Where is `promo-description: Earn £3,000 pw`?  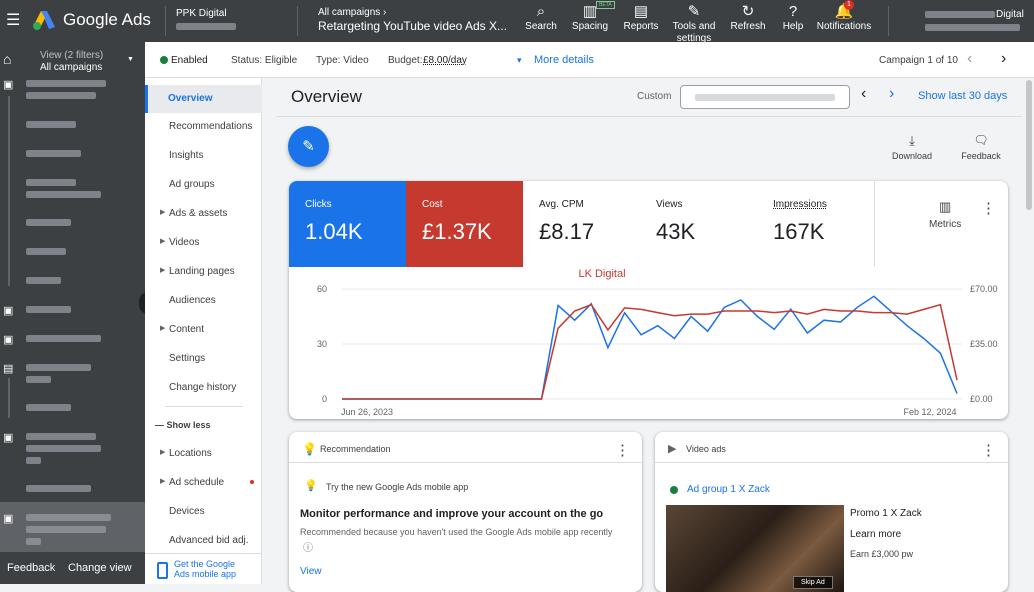
promo-description: Earn £3,000 pw is located at coordinates (882, 554).